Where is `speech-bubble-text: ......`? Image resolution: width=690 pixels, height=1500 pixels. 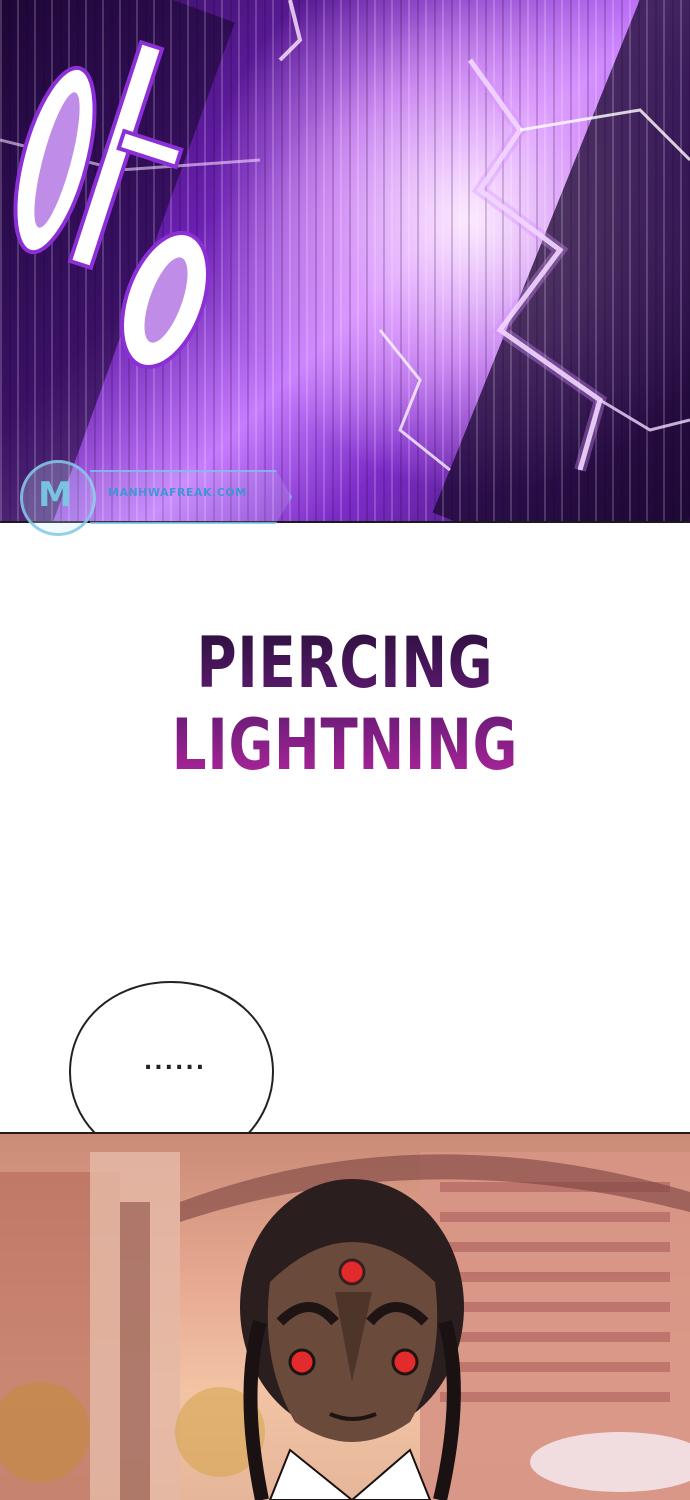 speech-bubble-text: ...... is located at coordinates (175, 1062).